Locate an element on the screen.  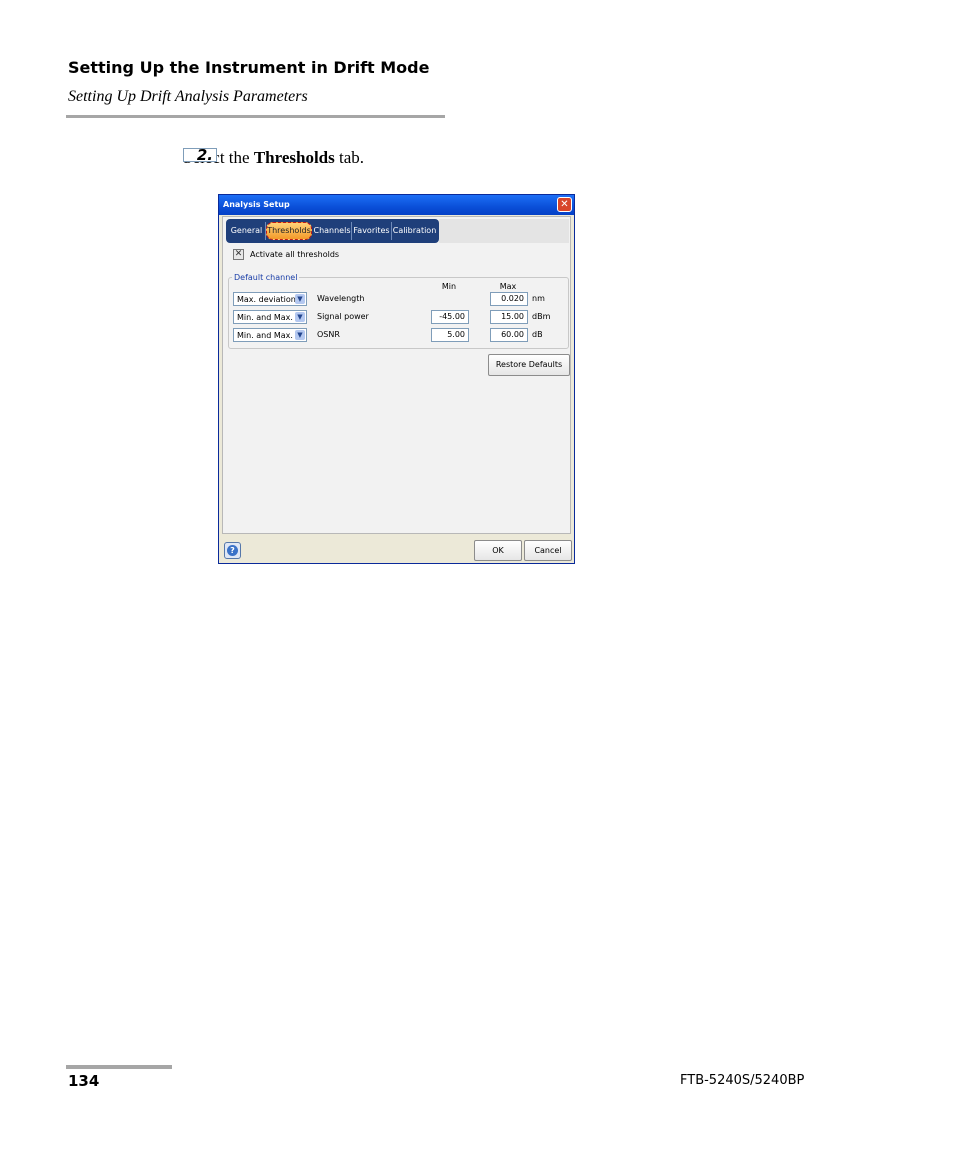
tab-favorites: Favorites is located at coordinates (372, 231).